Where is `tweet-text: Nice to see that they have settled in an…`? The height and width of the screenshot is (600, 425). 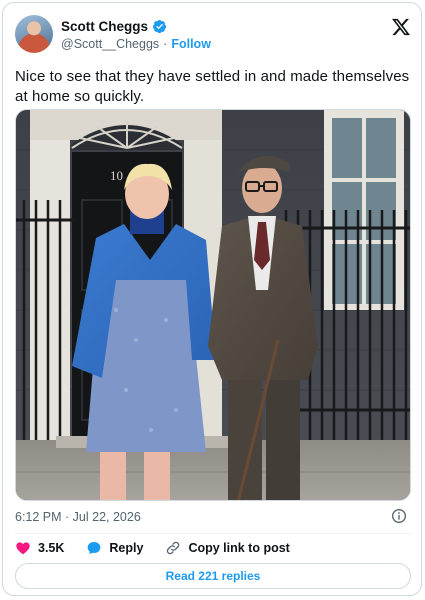 tweet-text: Nice to see that they have settled in an… is located at coordinates (212, 86).